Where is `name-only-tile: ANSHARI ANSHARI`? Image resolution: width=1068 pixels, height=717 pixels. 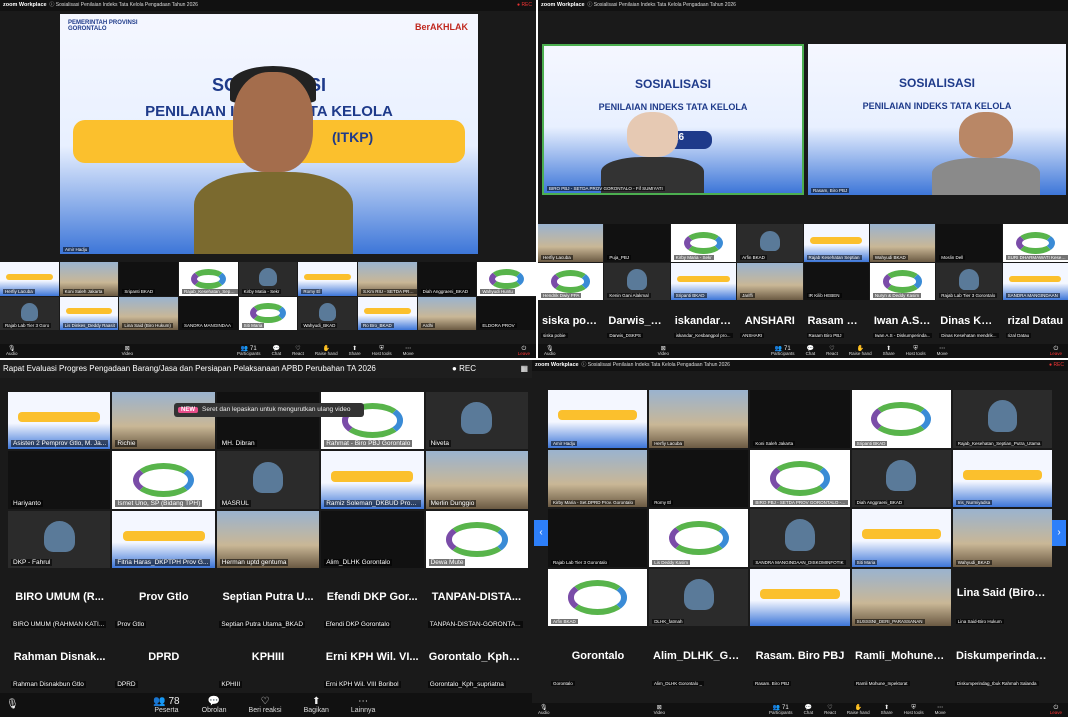
name-only-tile: ANSHARI ANSHARI is located at coordinates (770, 321).